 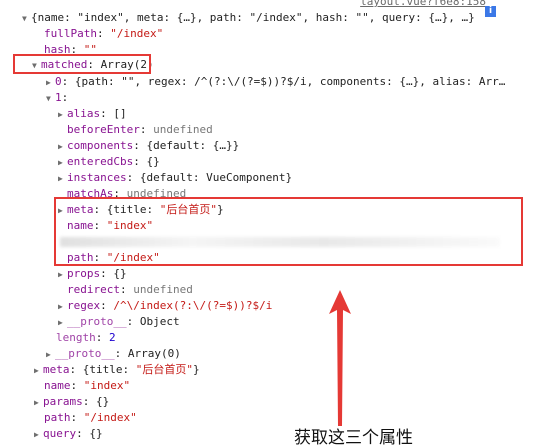 I want to click on prop-fullpath: fullPath: "/index", so click(x=104, y=33).